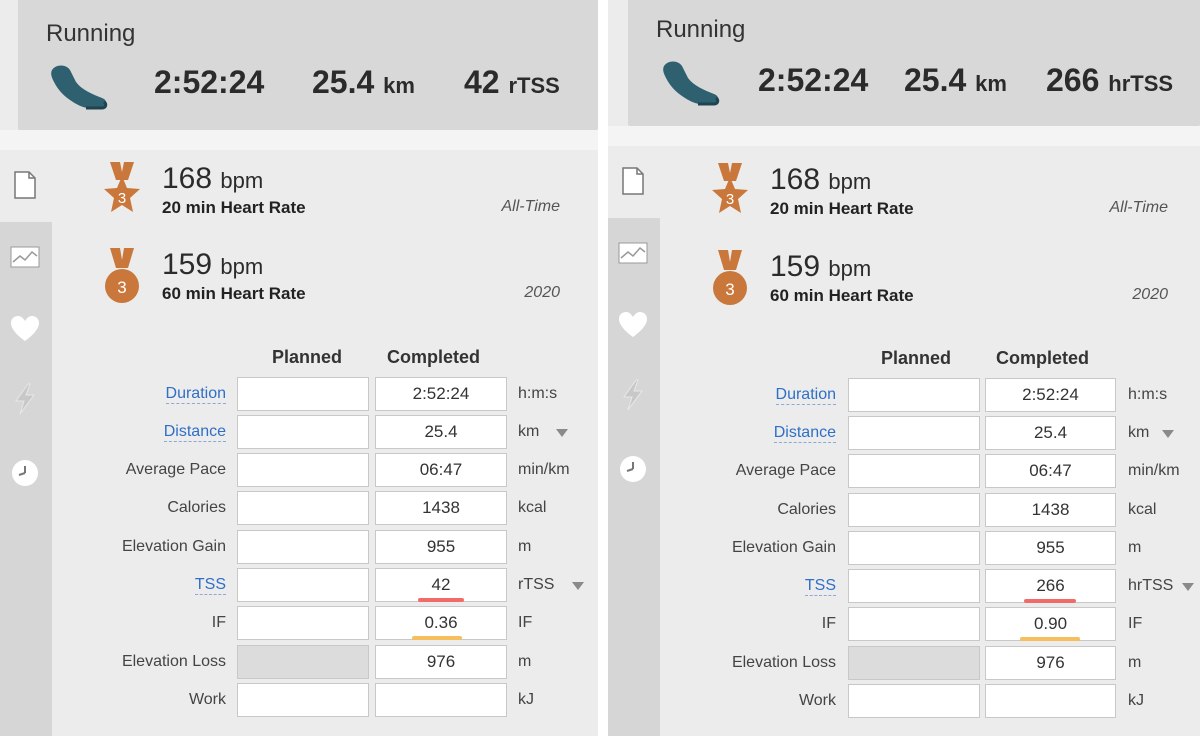  Describe the element at coordinates (307, 357) in the screenshot. I see `planned-column-header: Planned` at that location.